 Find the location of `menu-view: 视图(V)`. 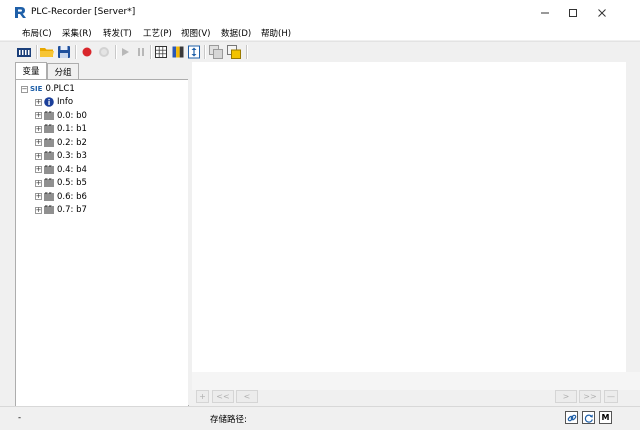

menu-view: 视图(V) is located at coordinates (195, 33).